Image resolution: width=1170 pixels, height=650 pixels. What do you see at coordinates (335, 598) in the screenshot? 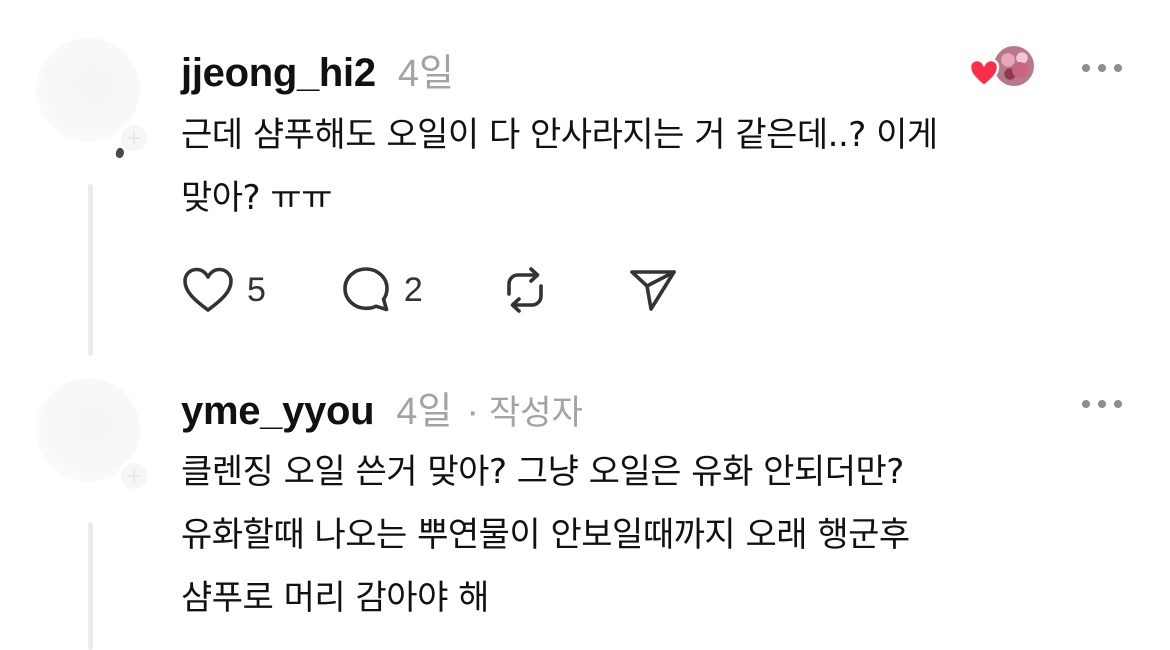
I see `comment-text-line: 샴푸로 머리 감아야 해` at bounding box center [335, 598].